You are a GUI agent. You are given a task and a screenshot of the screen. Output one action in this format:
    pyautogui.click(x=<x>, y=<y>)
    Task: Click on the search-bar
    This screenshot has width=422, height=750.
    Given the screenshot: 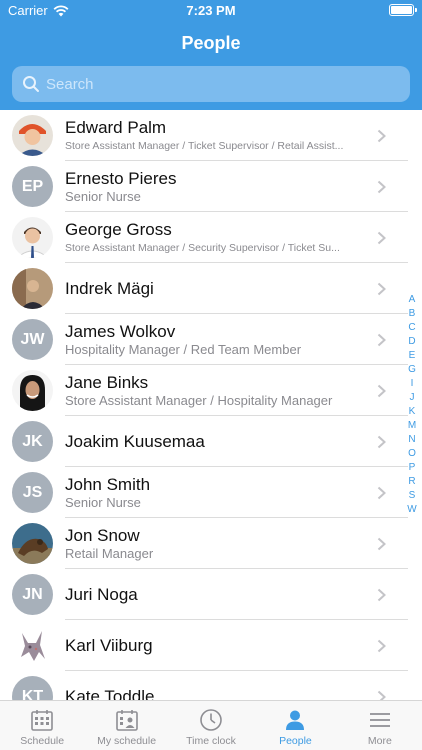 What is the action you would take?
    pyautogui.click(x=211, y=84)
    